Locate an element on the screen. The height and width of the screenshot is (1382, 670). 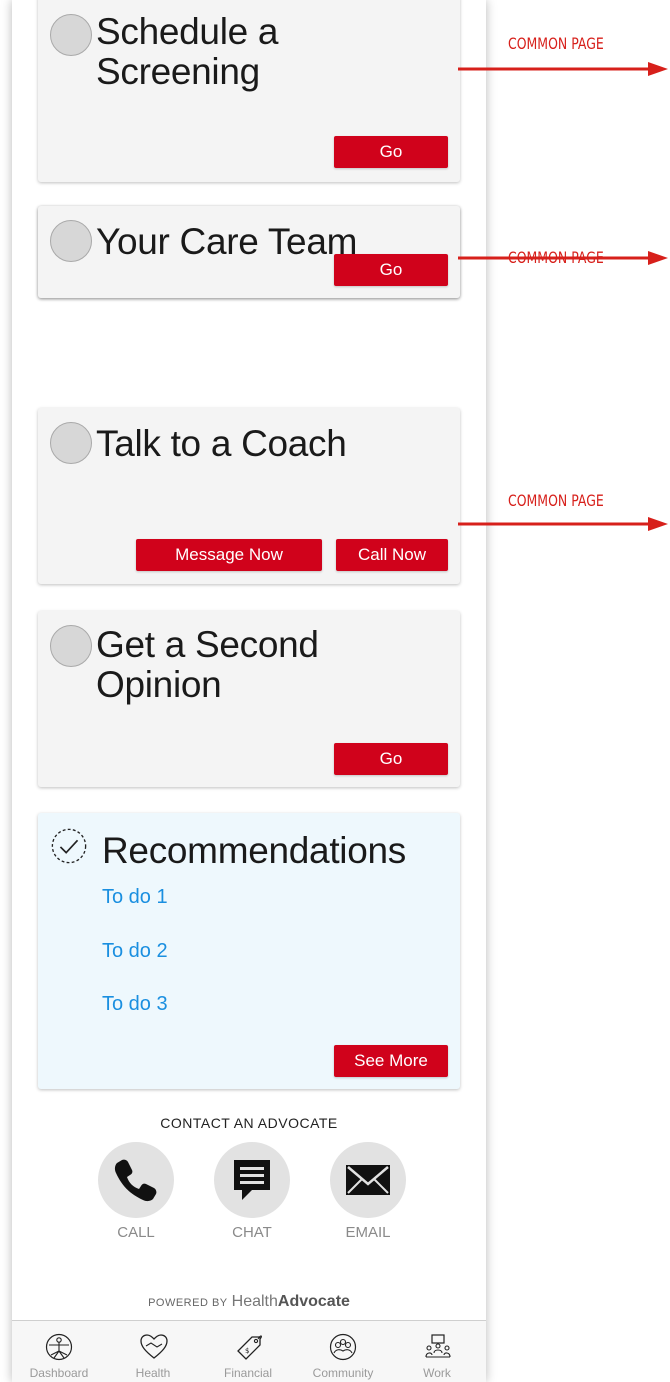
powered-by: POWERED BY HealthAdvocate is located at coordinates (249, 1302).